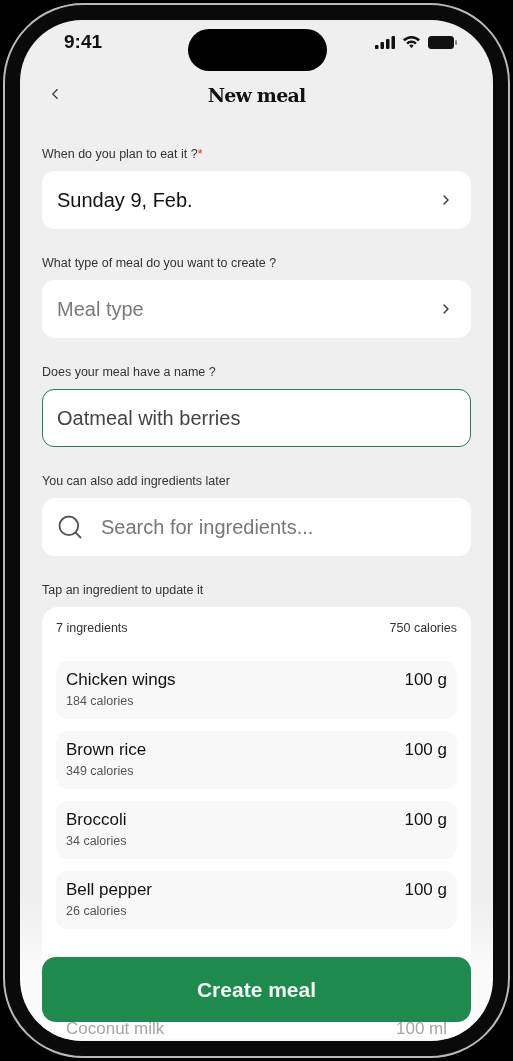  I want to click on battery-icon, so click(442, 42).